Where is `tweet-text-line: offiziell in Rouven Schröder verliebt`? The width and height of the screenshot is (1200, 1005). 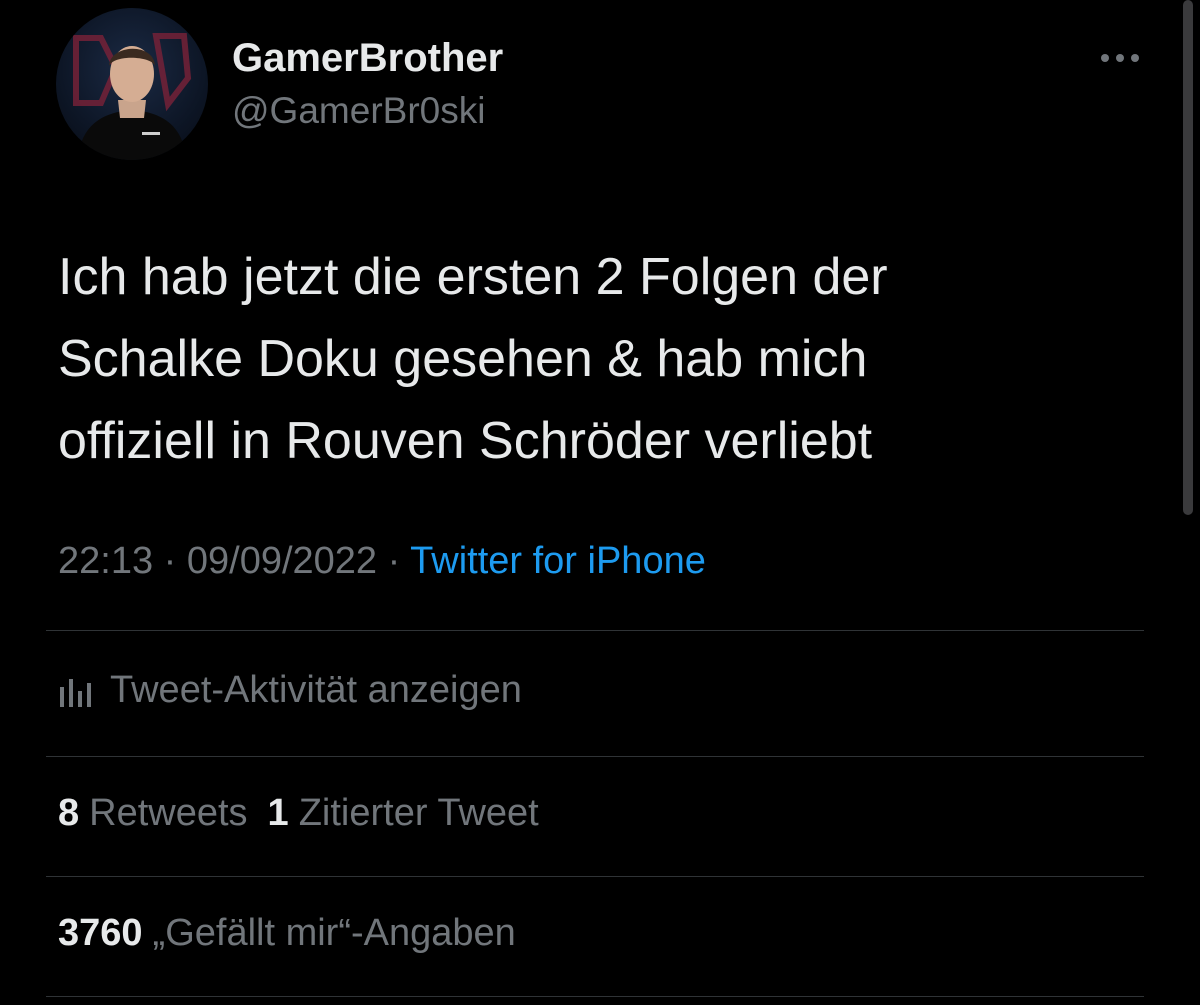
tweet-text-line: offiziell in Rouven Schröder verliebt is located at coordinates (465, 441).